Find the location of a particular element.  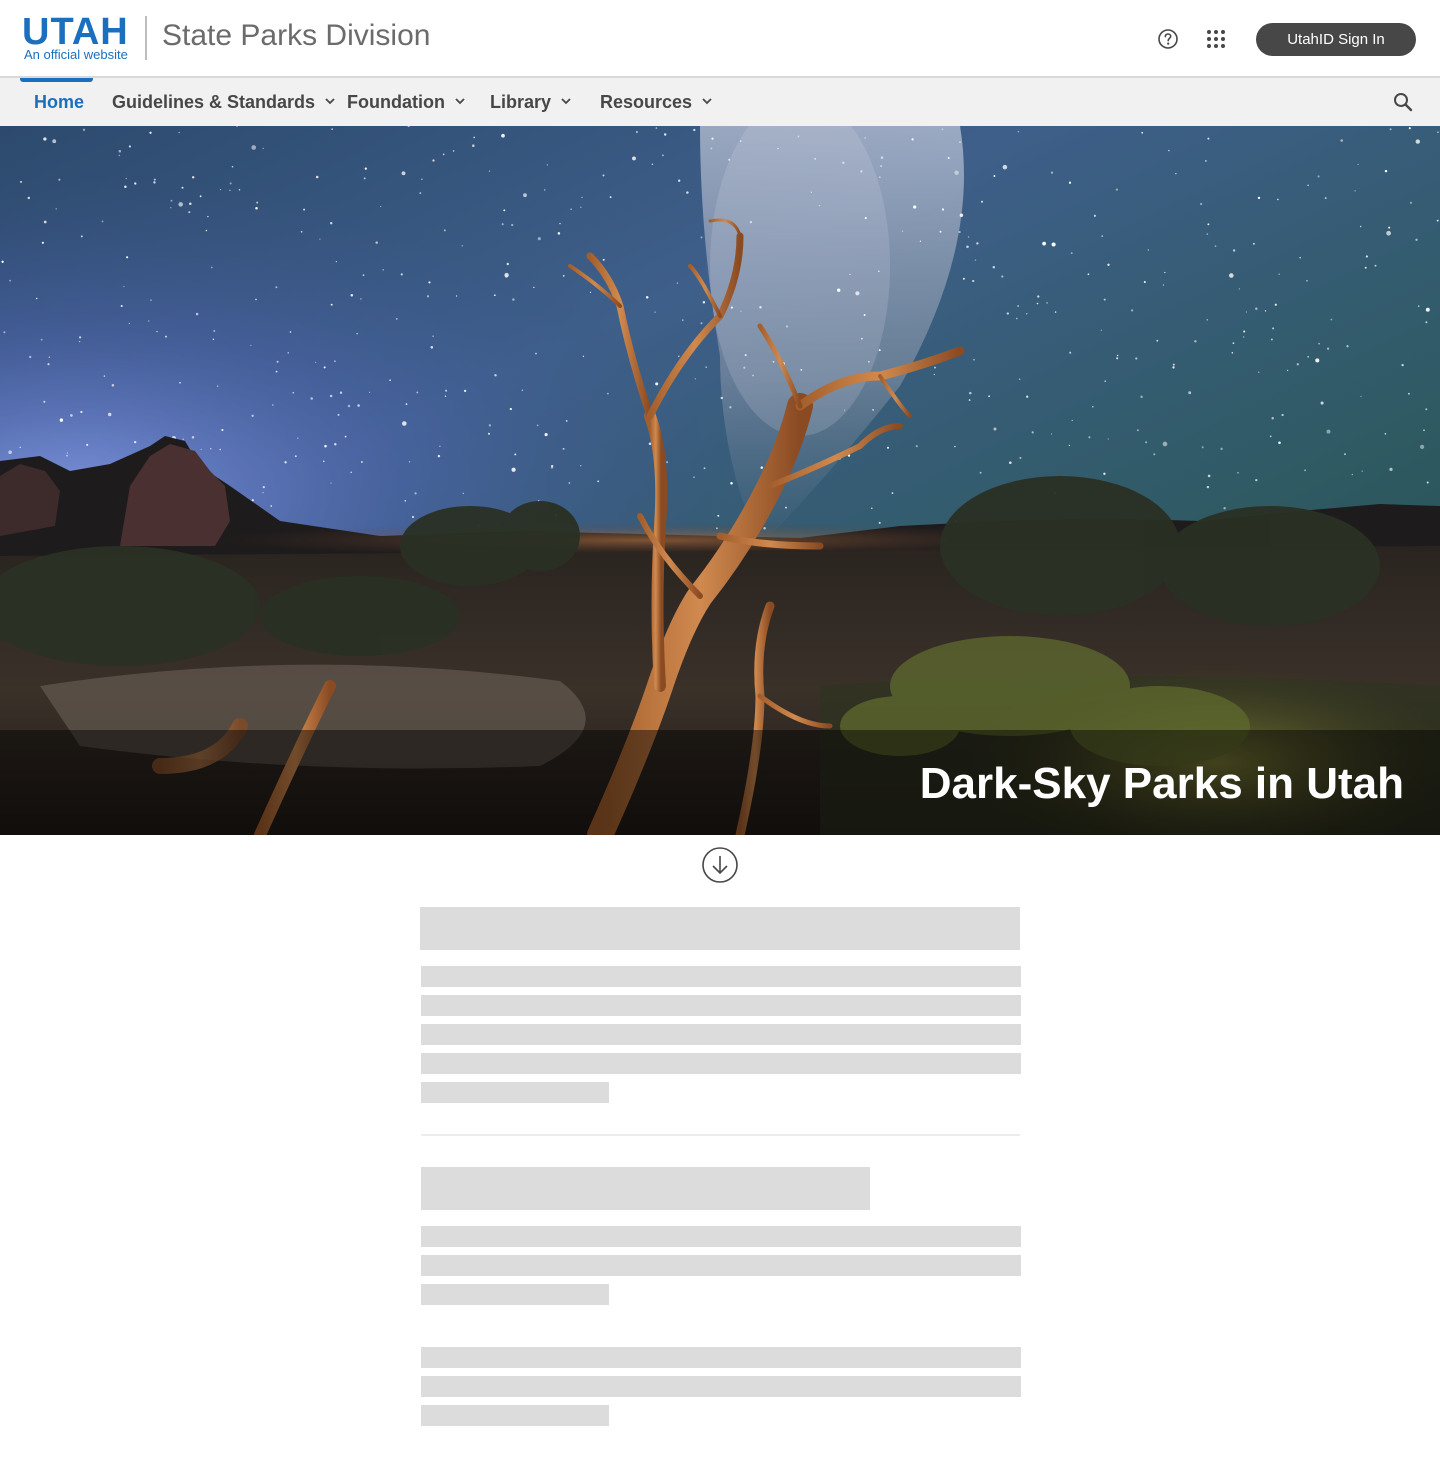

app-grid-icon is located at coordinates (1216, 39).